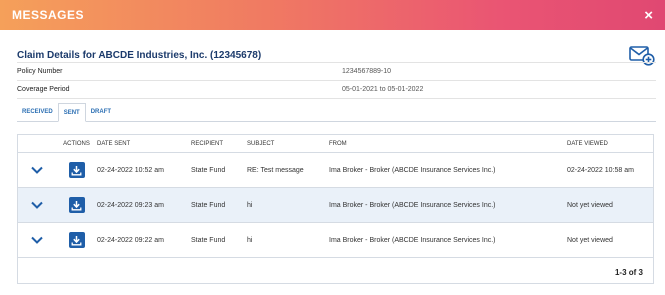  What do you see at coordinates (600, 170) in the screenshot?
I see `date-viewed-cell: 02-24-2022 10:58 am` at bounding box center [600, 170].